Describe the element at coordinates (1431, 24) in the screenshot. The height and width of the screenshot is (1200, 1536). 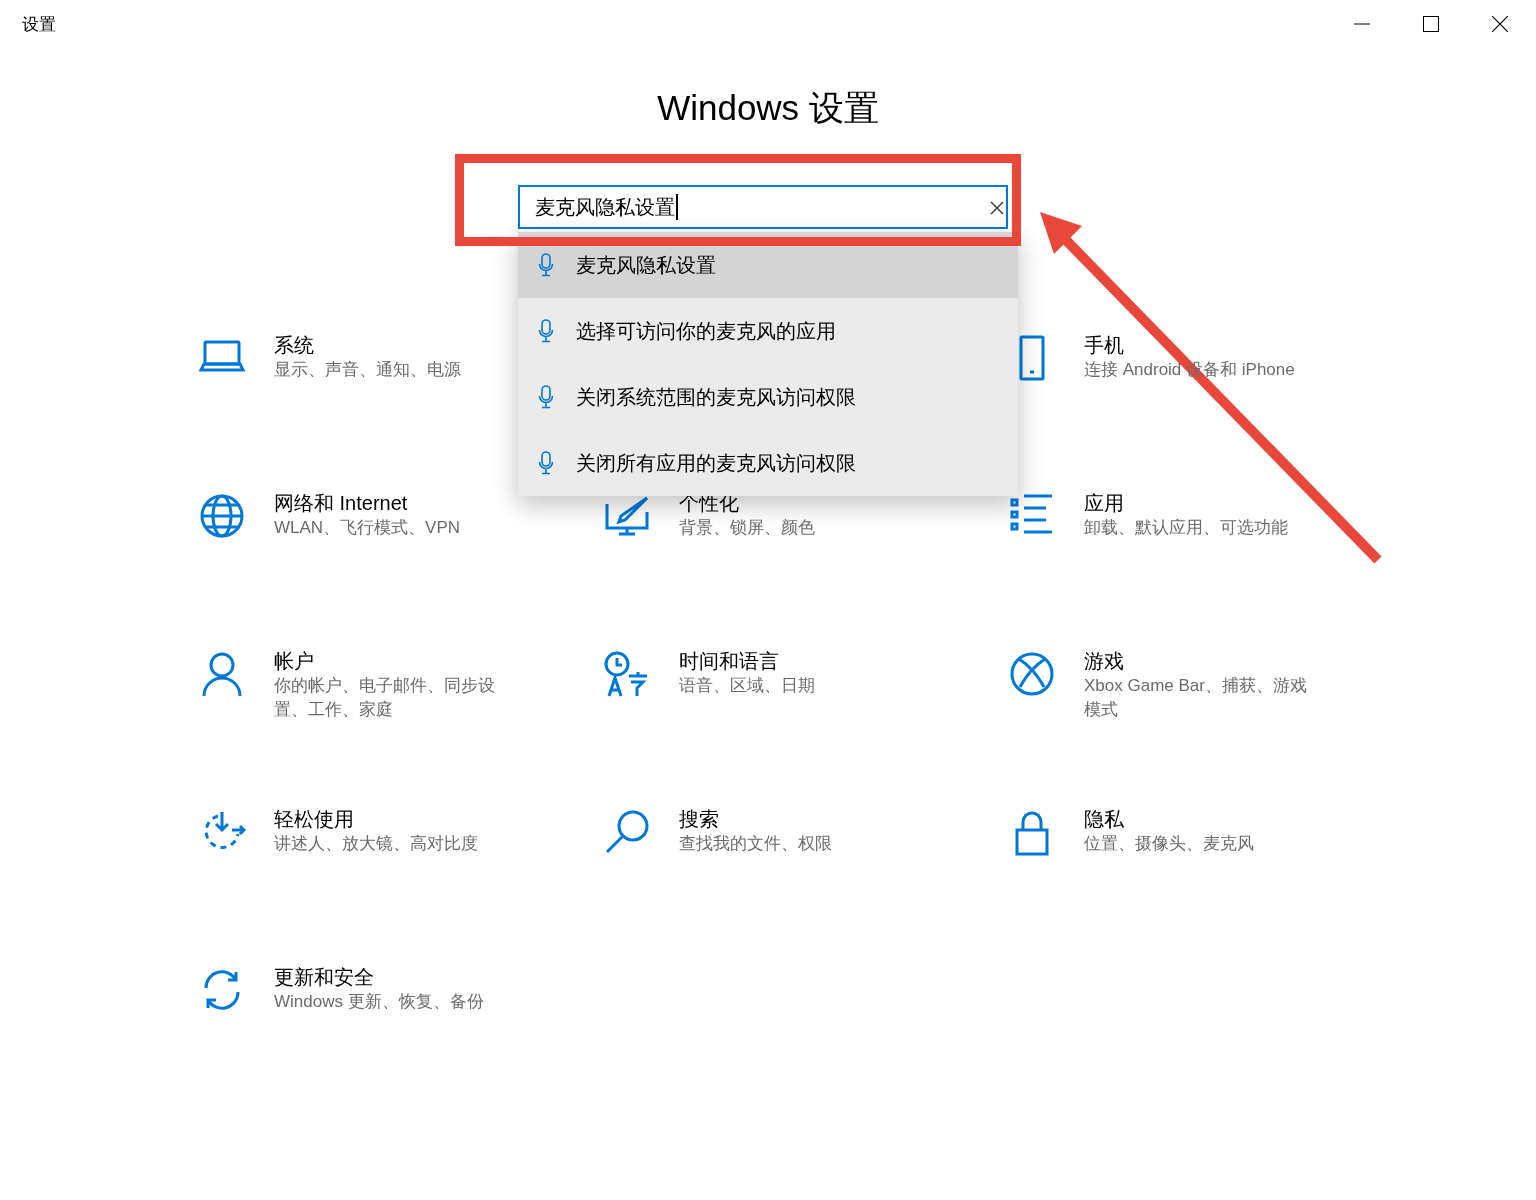
I see `maximize-icon` at that location.